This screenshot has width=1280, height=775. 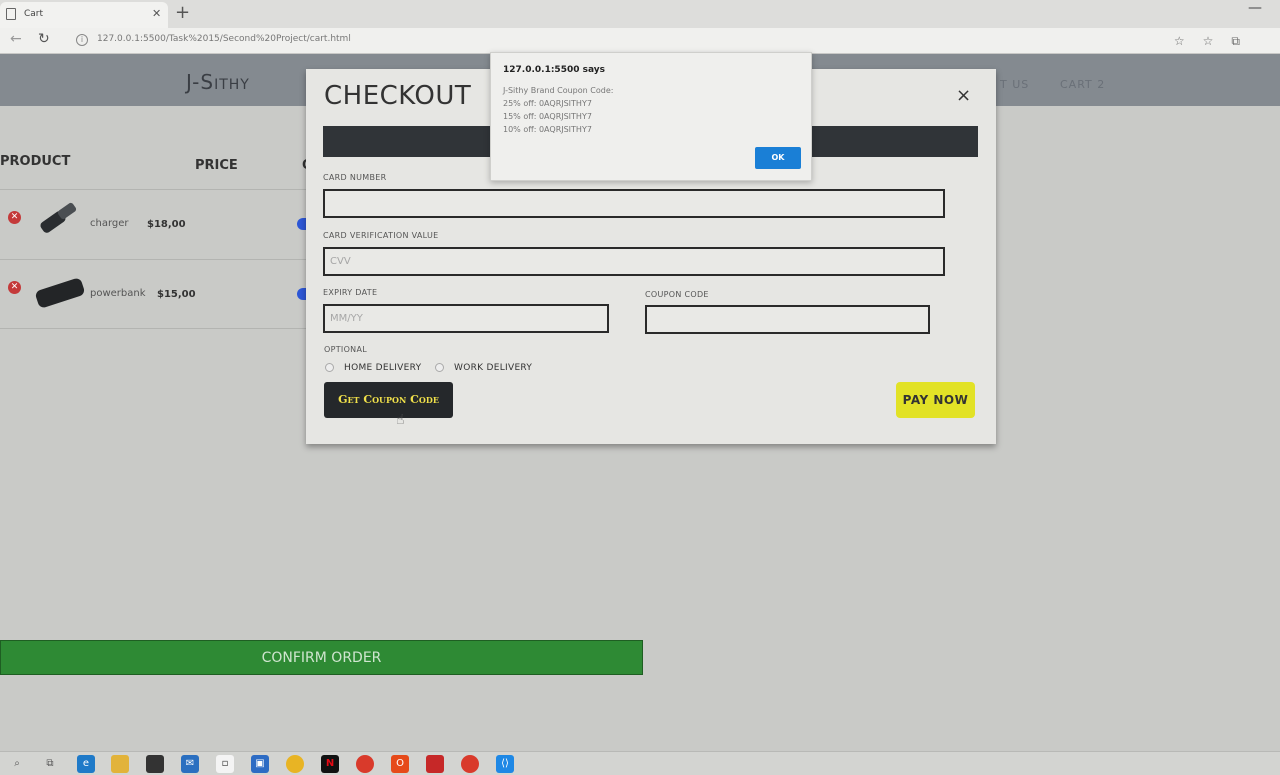 What do you see at coordinates (329, 367) in the screenshot?
I see `home-delivery-radio` at bounding box center [329, 367].